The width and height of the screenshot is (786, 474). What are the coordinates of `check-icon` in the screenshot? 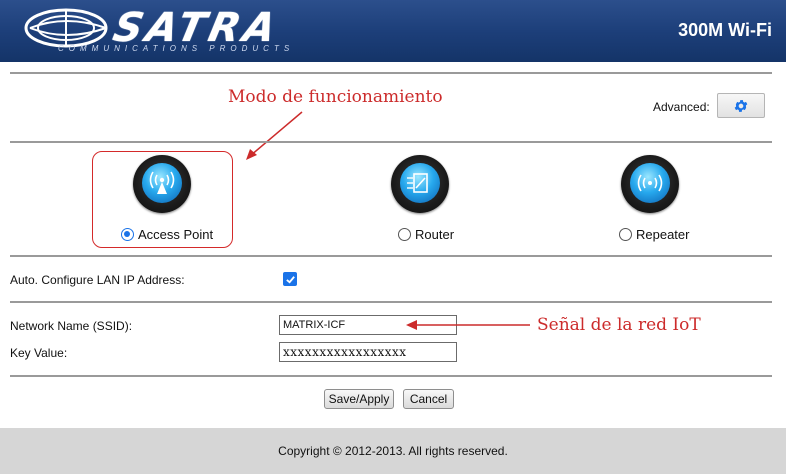 It's located at (290, 279).